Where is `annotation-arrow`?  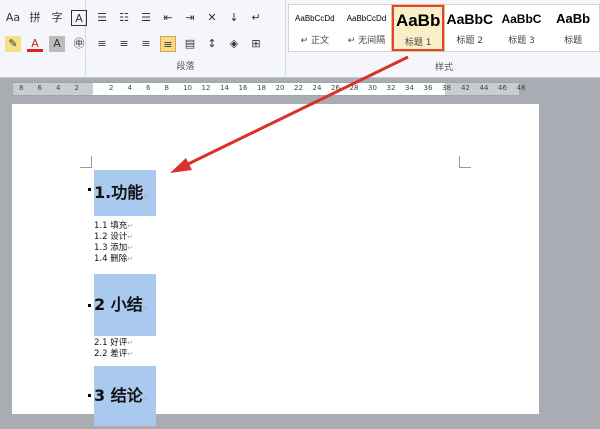 annotation-arrow is located at coordinates (289, 114).